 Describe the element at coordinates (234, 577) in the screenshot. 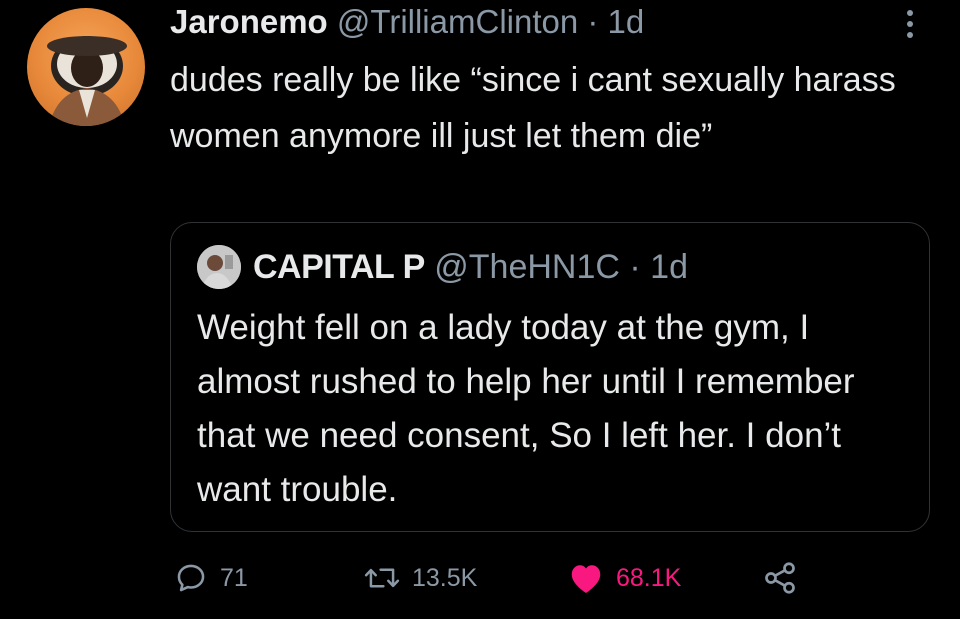

I see `reply-count: 71` at that location.